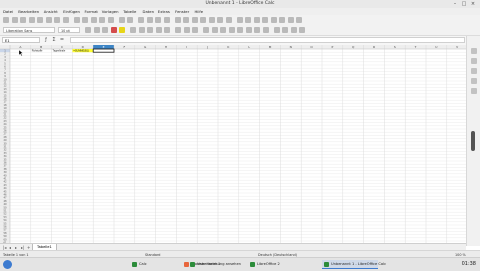 The image size is (480, 271). I want to click on pdf-icon, so click(48, 20).